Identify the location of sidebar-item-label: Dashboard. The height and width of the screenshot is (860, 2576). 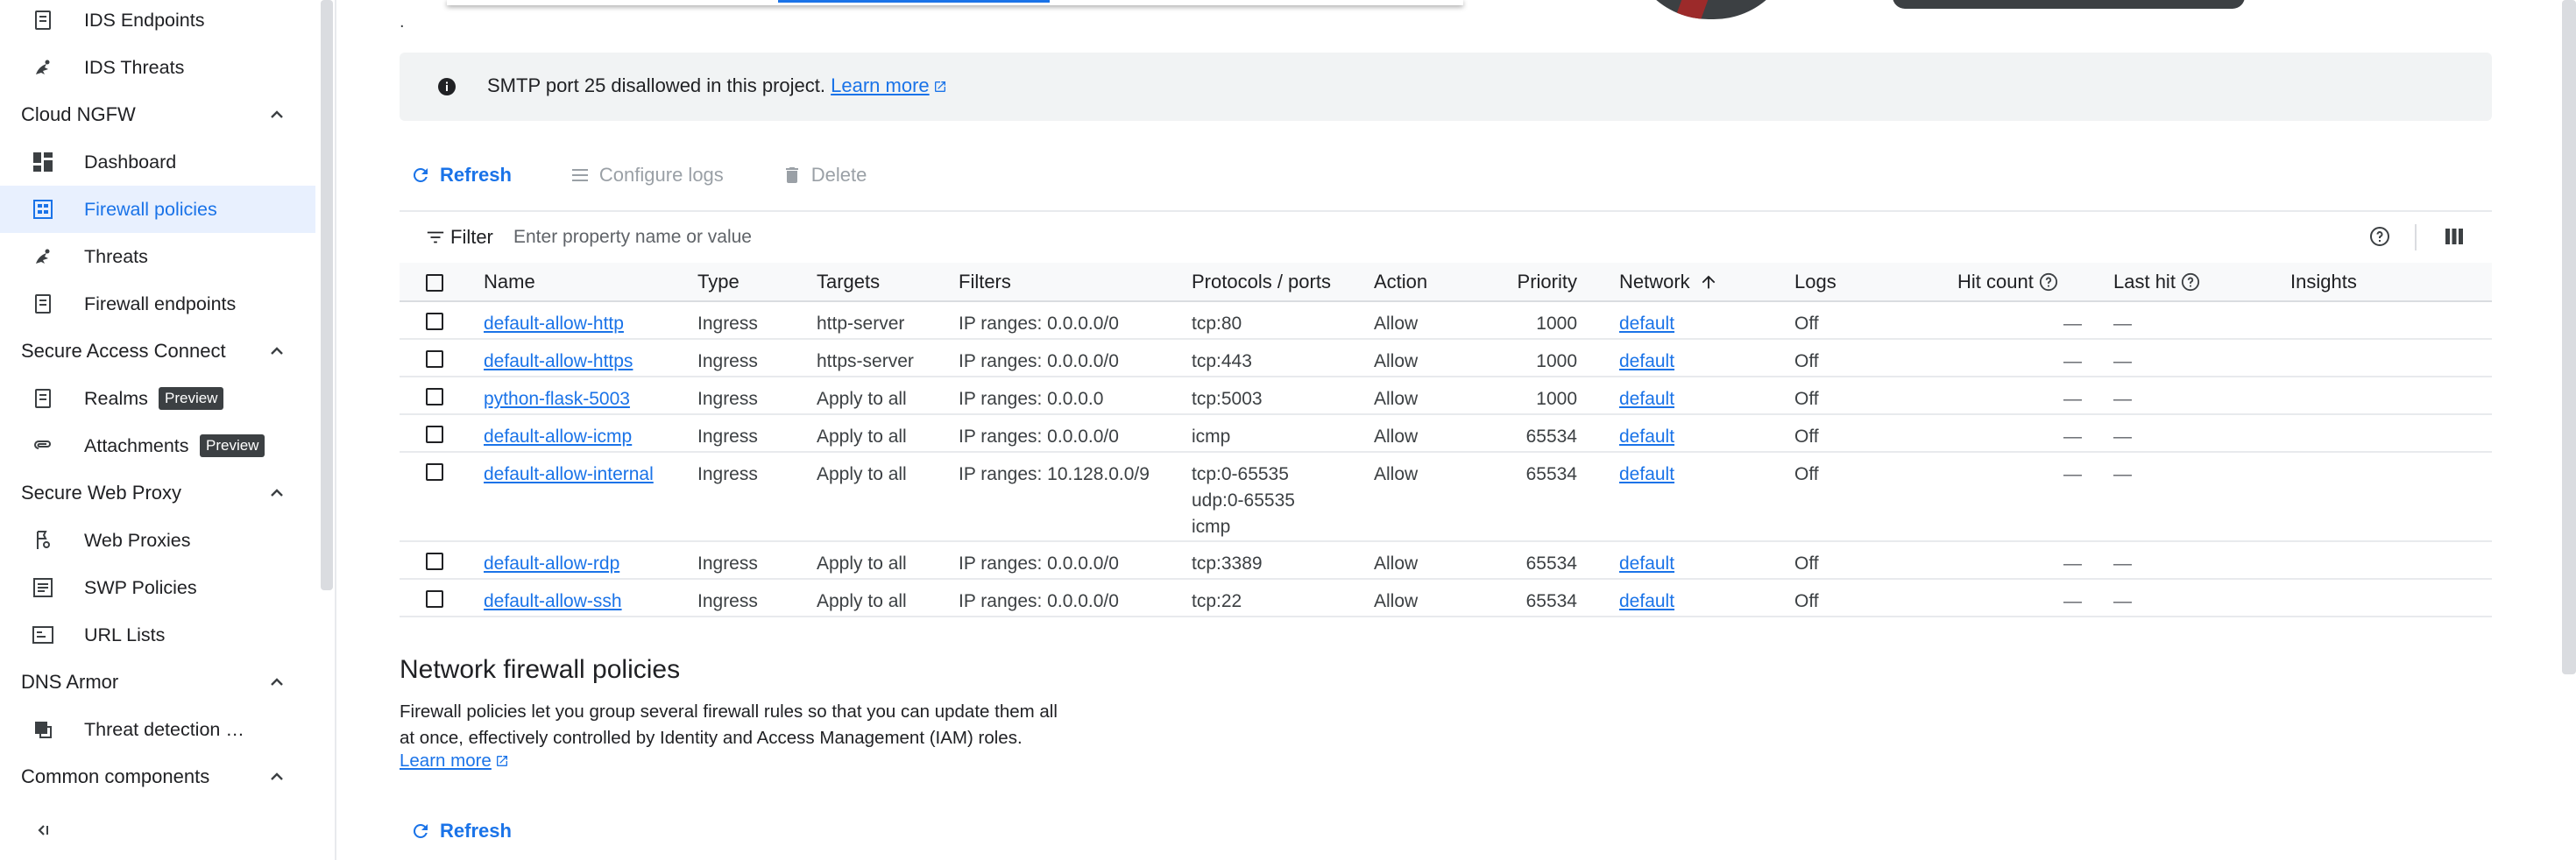
(130, 162).